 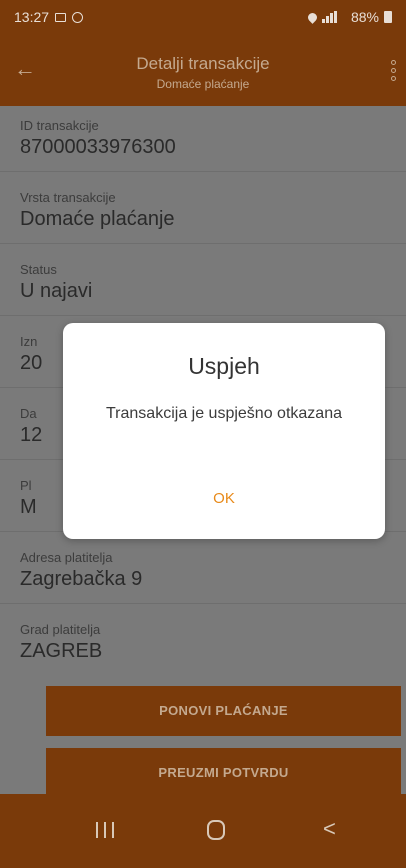 What do you see at coordinates (364, 17) in the screenshot?
I see `battery-level: 88%` at bounding box center [364, 17].